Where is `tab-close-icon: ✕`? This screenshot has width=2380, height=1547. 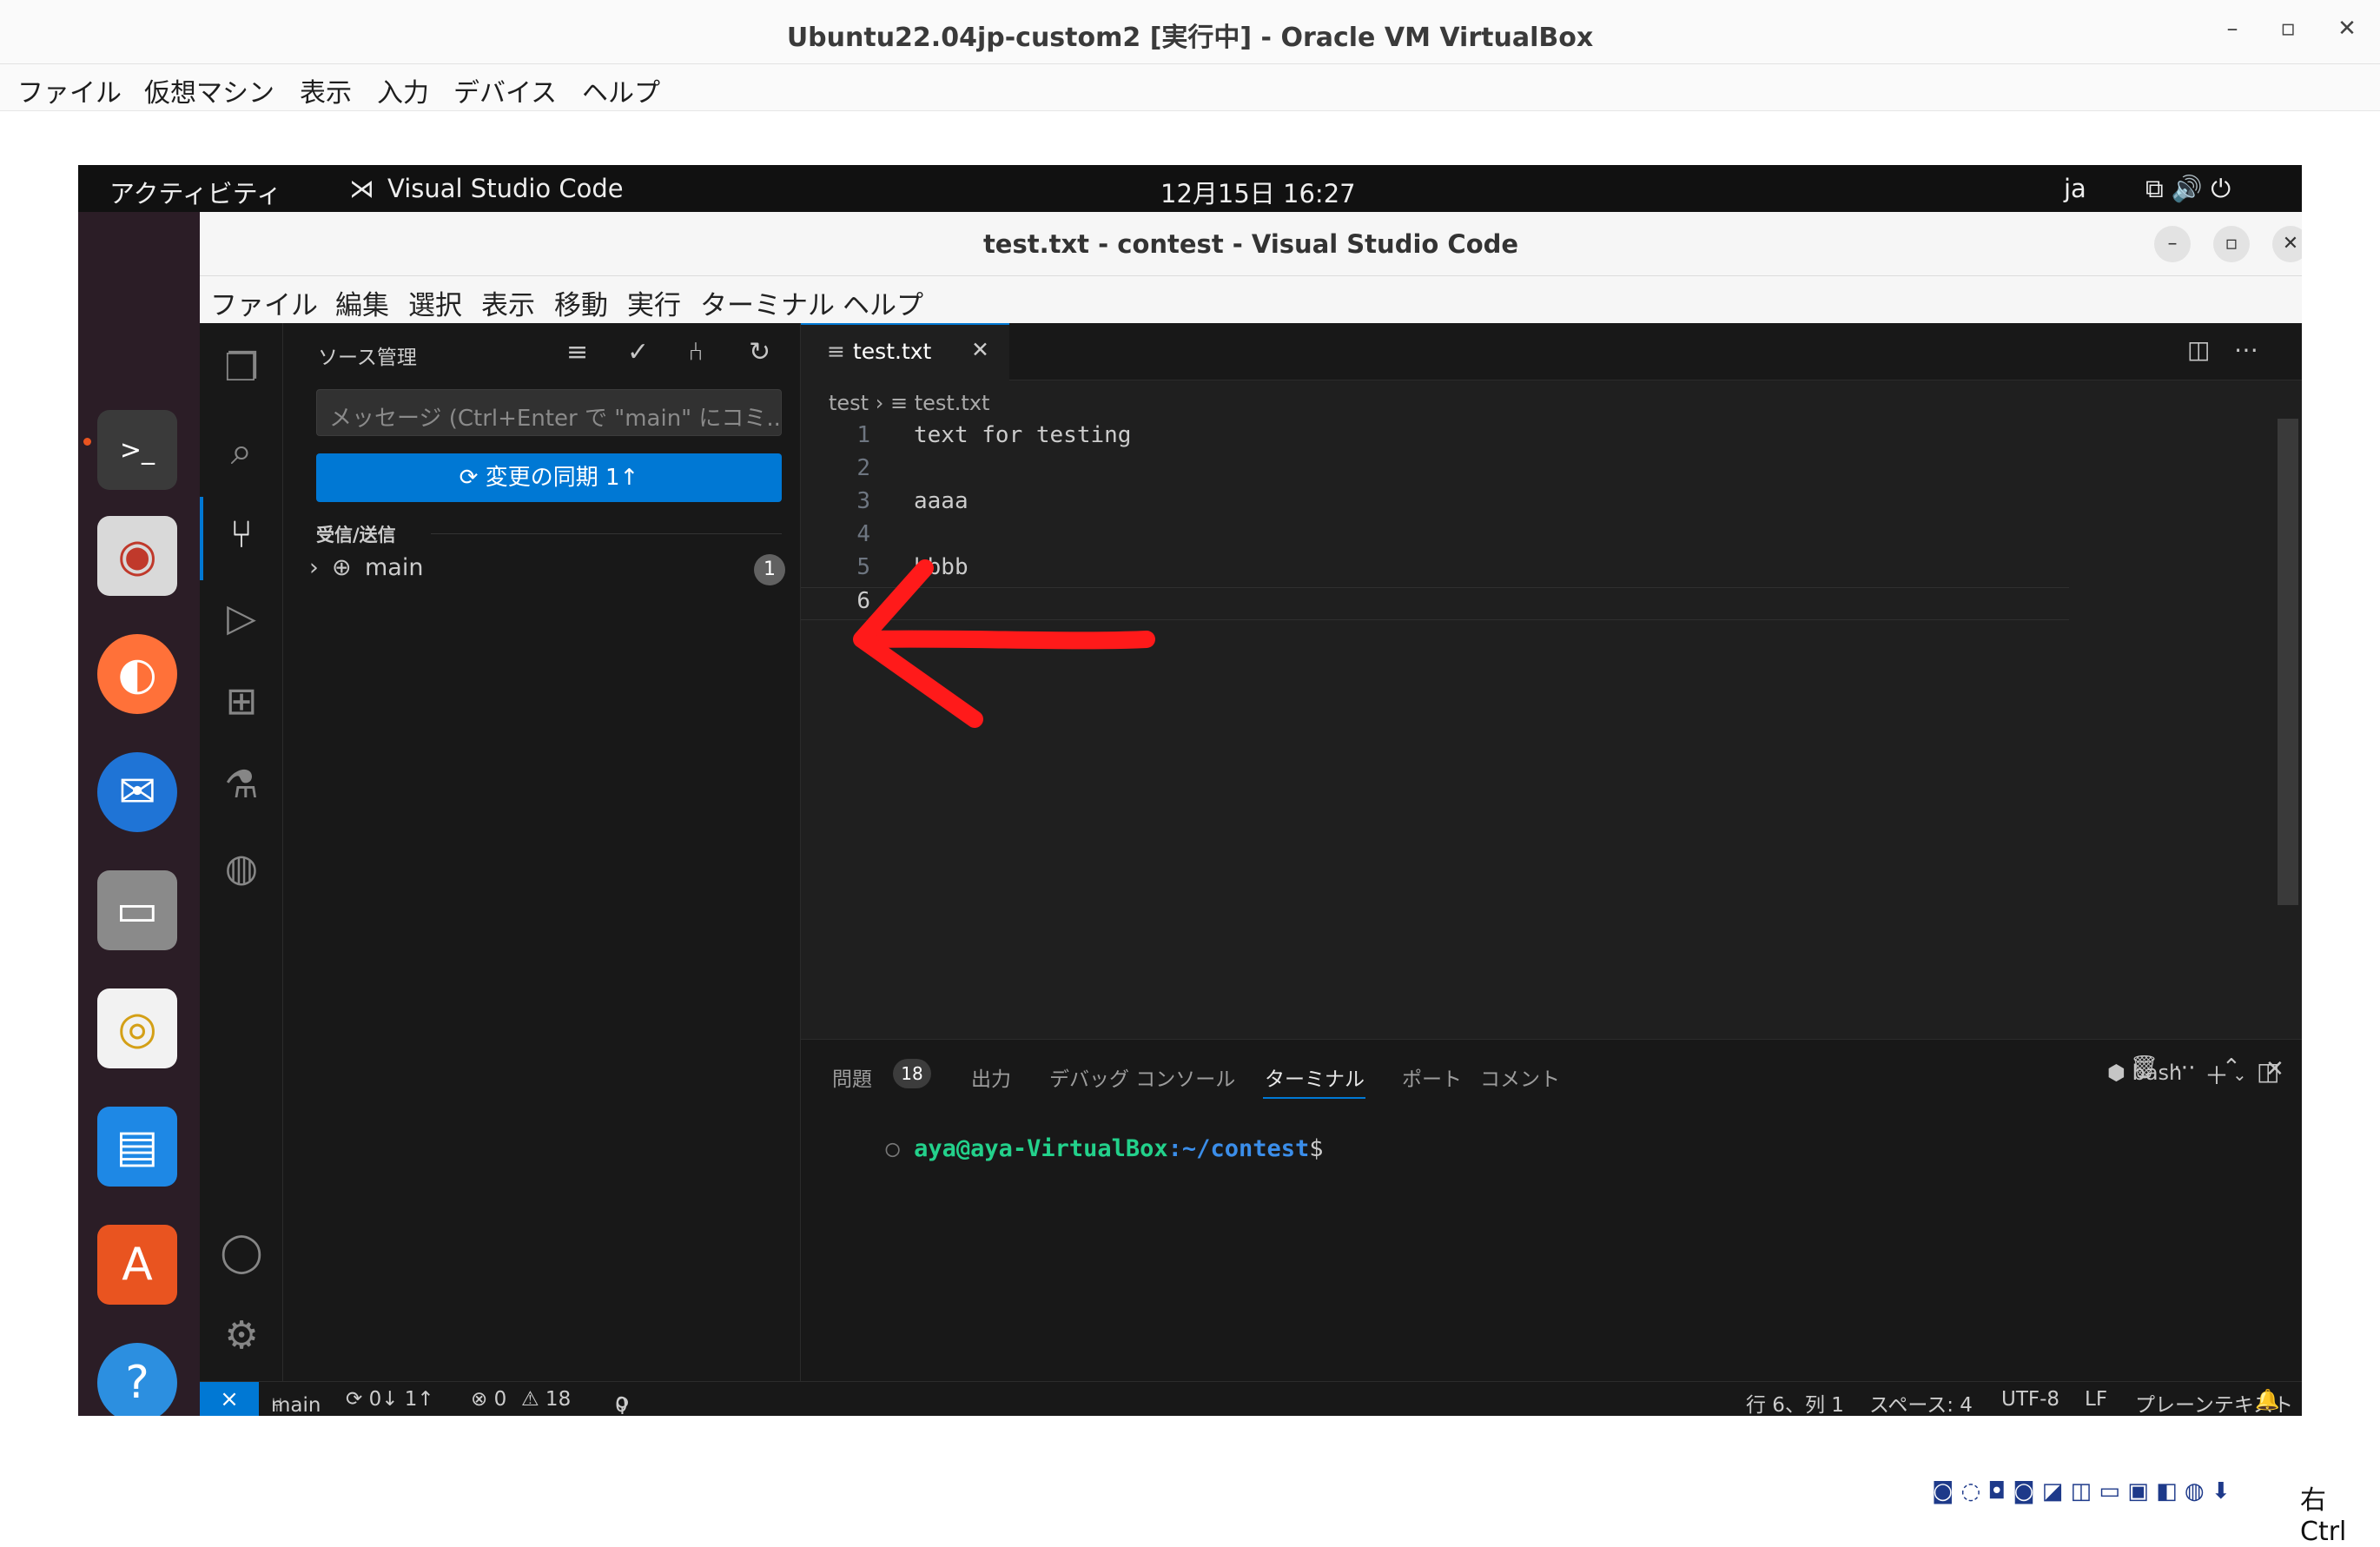 tab-close-icon: ✕ is located at coordinates (980, 349).